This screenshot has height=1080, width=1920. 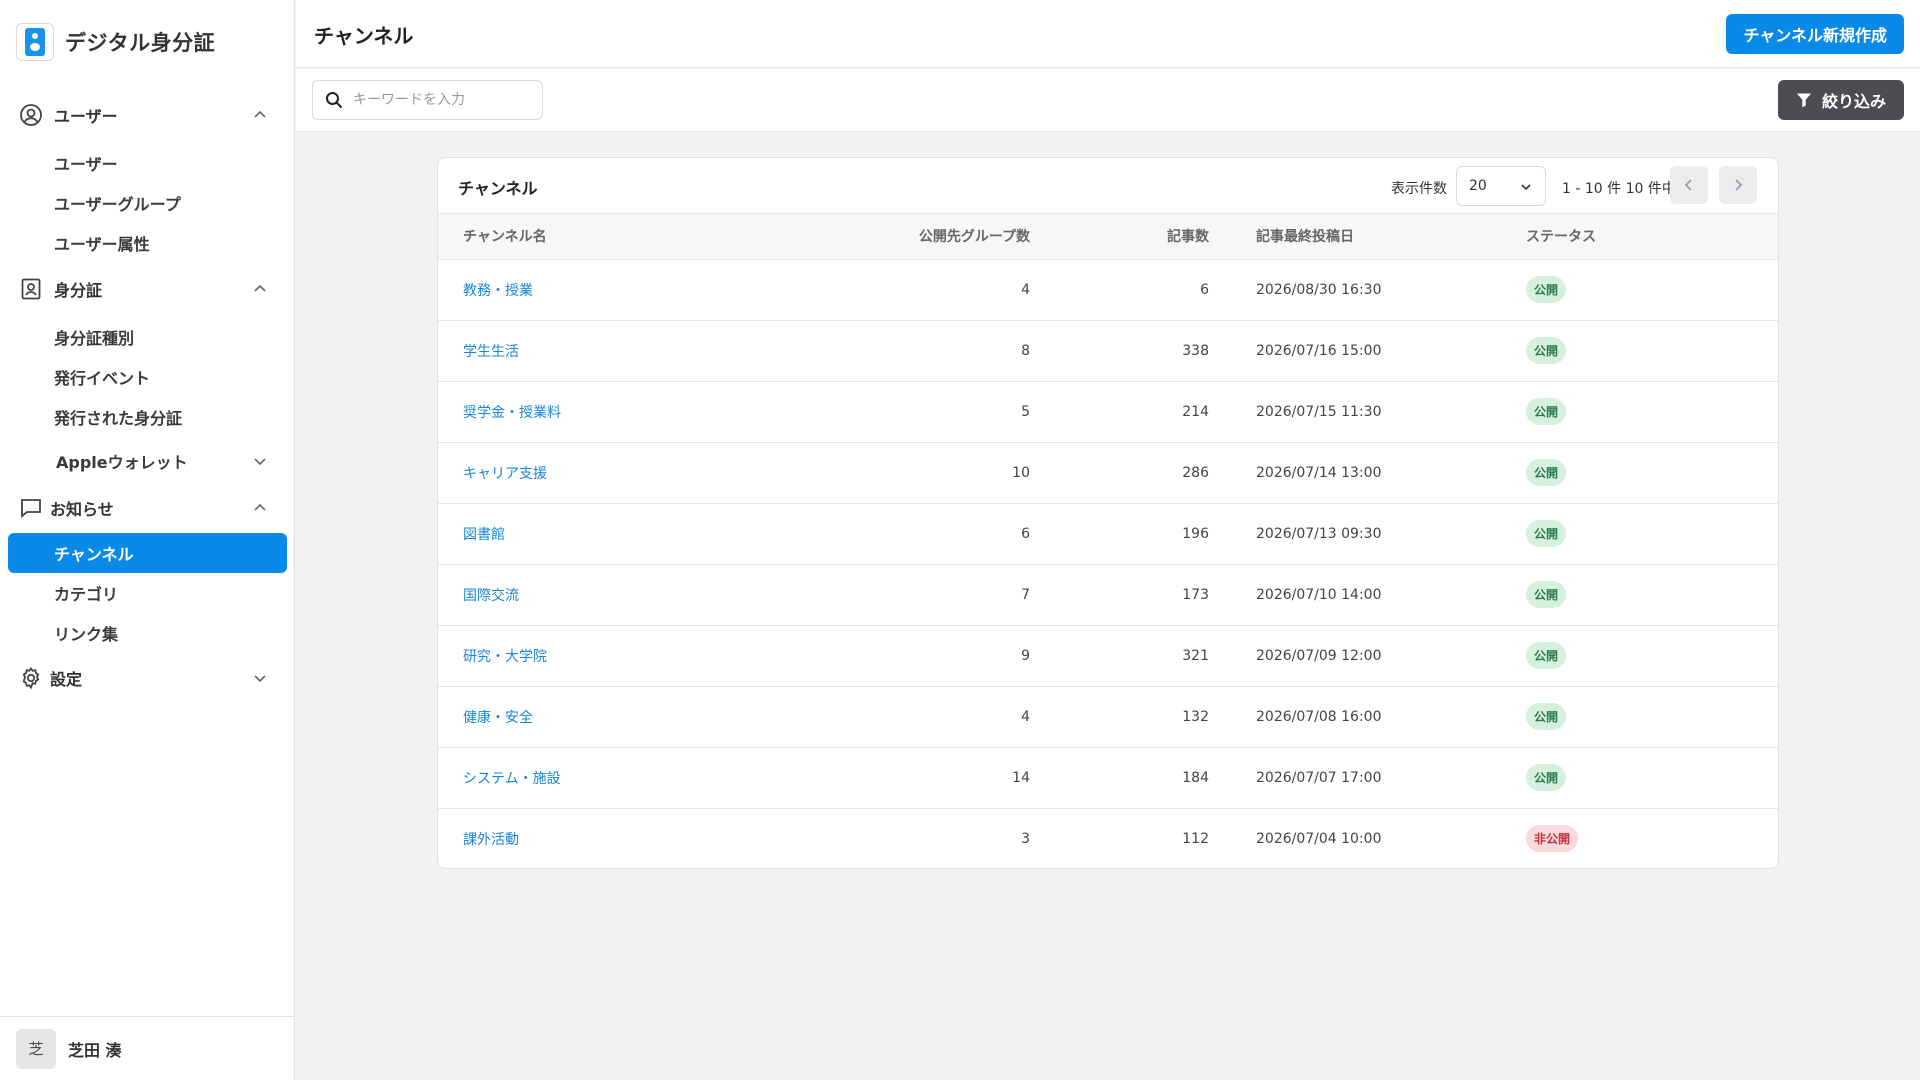 What do you see at coordinates (147, 593) in the screenshot?
I see `sidebar-item-categories: カテゴリ` at bounding box center [147, 593].